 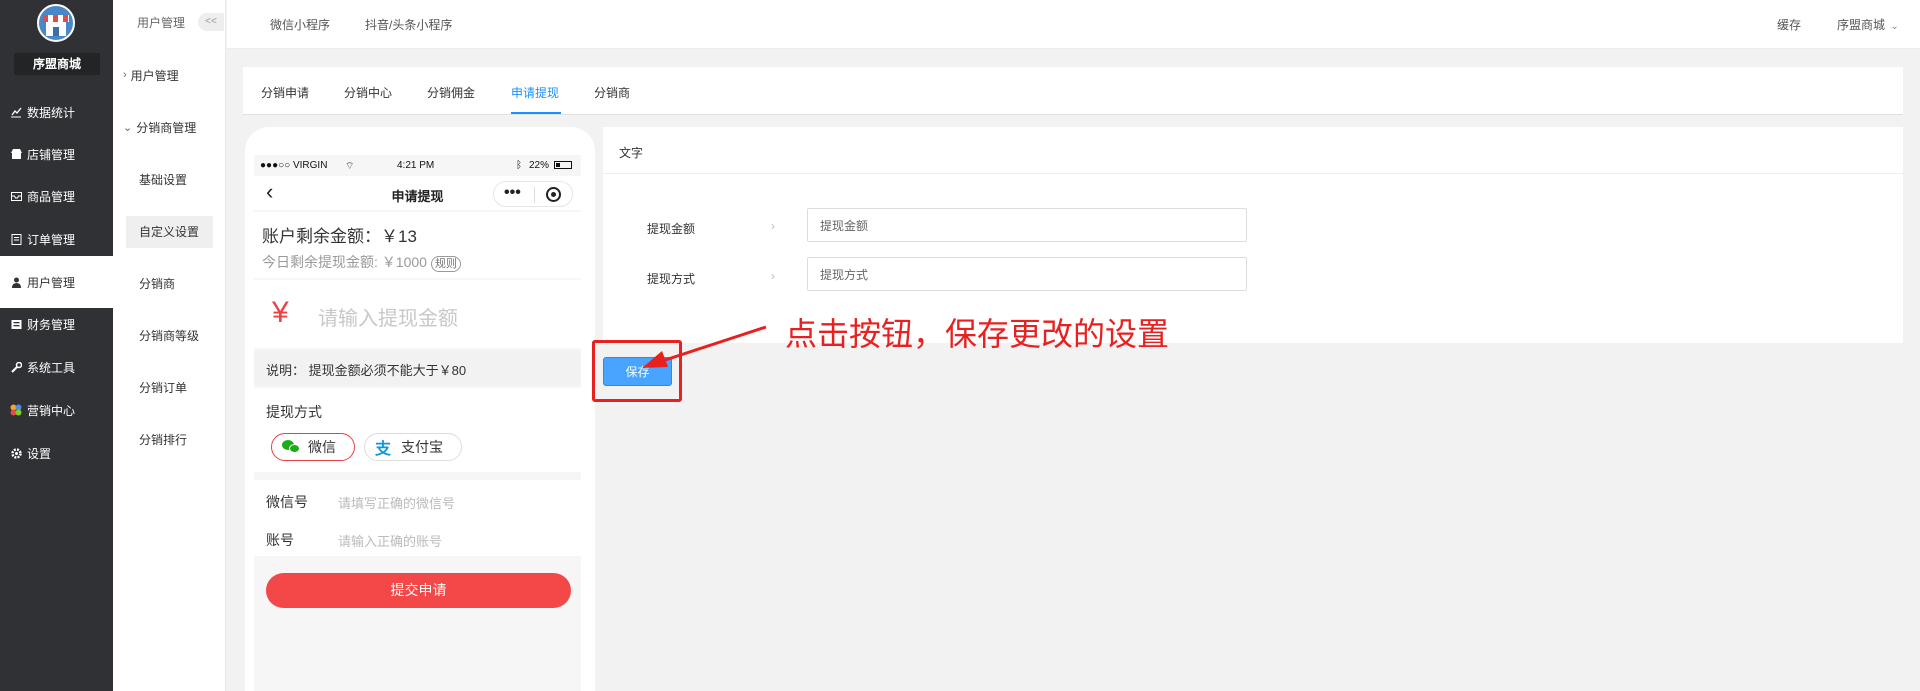 I want to click on group-user-management: › 用户管理, so click(x=151, y=75).